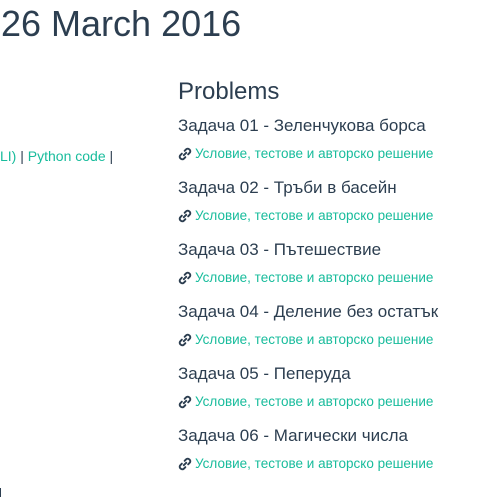 This screenshot has height=497, width=485. I want to click on problem-title: Задача 03 - Пътешествие, so click(280, 249).